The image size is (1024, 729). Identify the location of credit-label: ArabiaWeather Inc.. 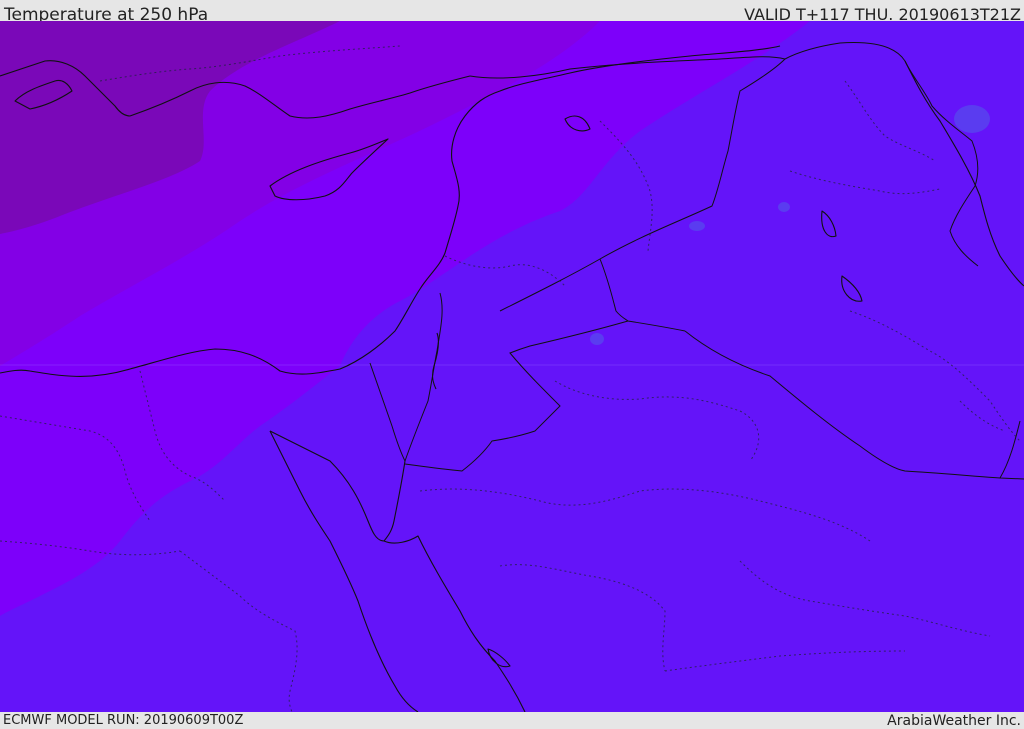
(954, 721).